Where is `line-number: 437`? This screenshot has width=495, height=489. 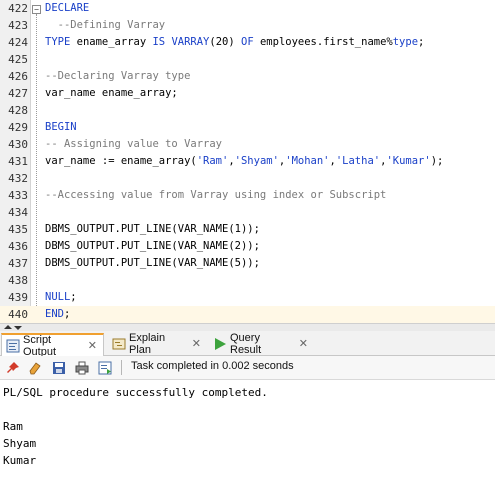 line-number: 437 is located at coordinates (18, 263).